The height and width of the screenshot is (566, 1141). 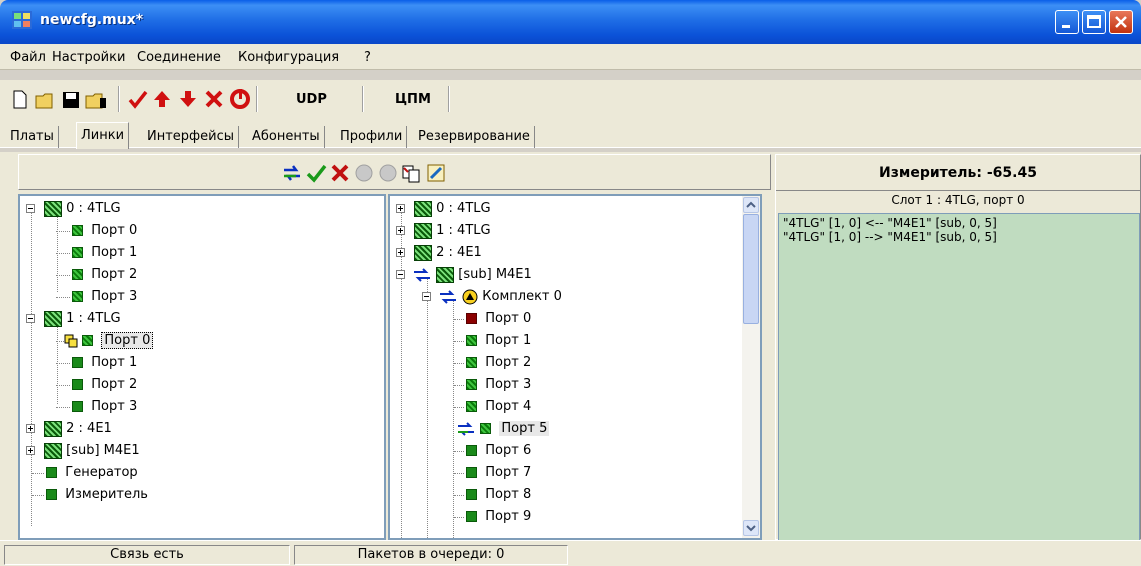 I want to click on tree-node-generator: Генератор, so click(x=82, y=473).